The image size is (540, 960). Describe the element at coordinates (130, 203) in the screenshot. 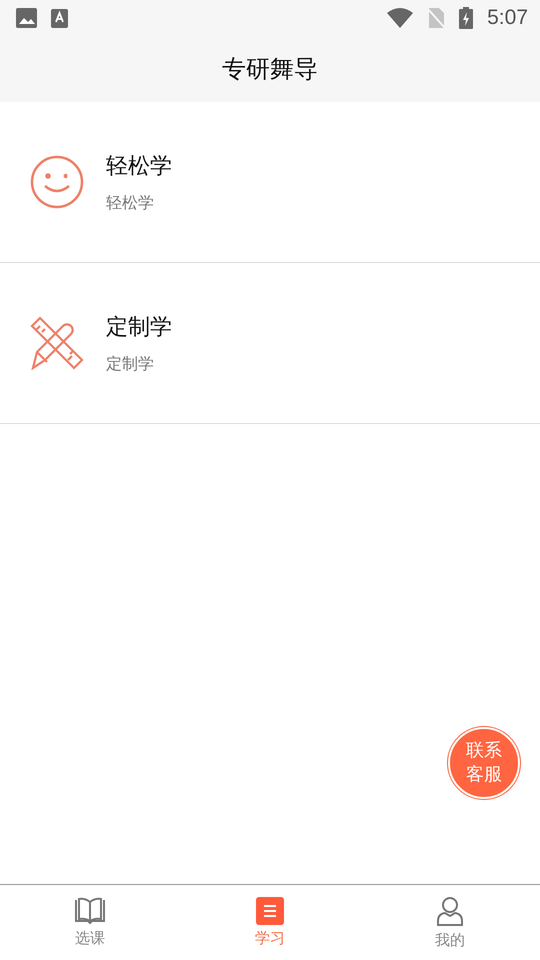

I see `item-subtitle: 轻松学` at that location.